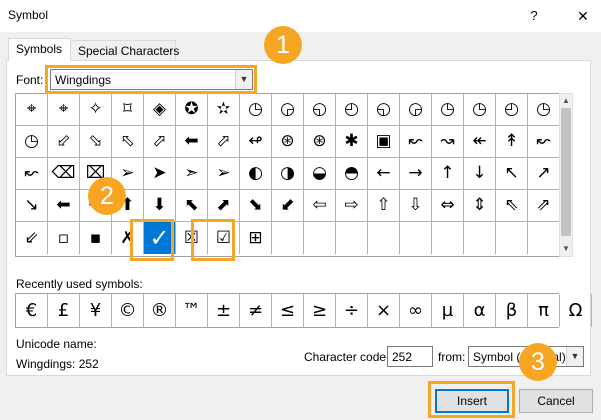  Describe the element at coordinates (544, 206) in the screenshot. I see `symbol-cell: ⇗` at that location.